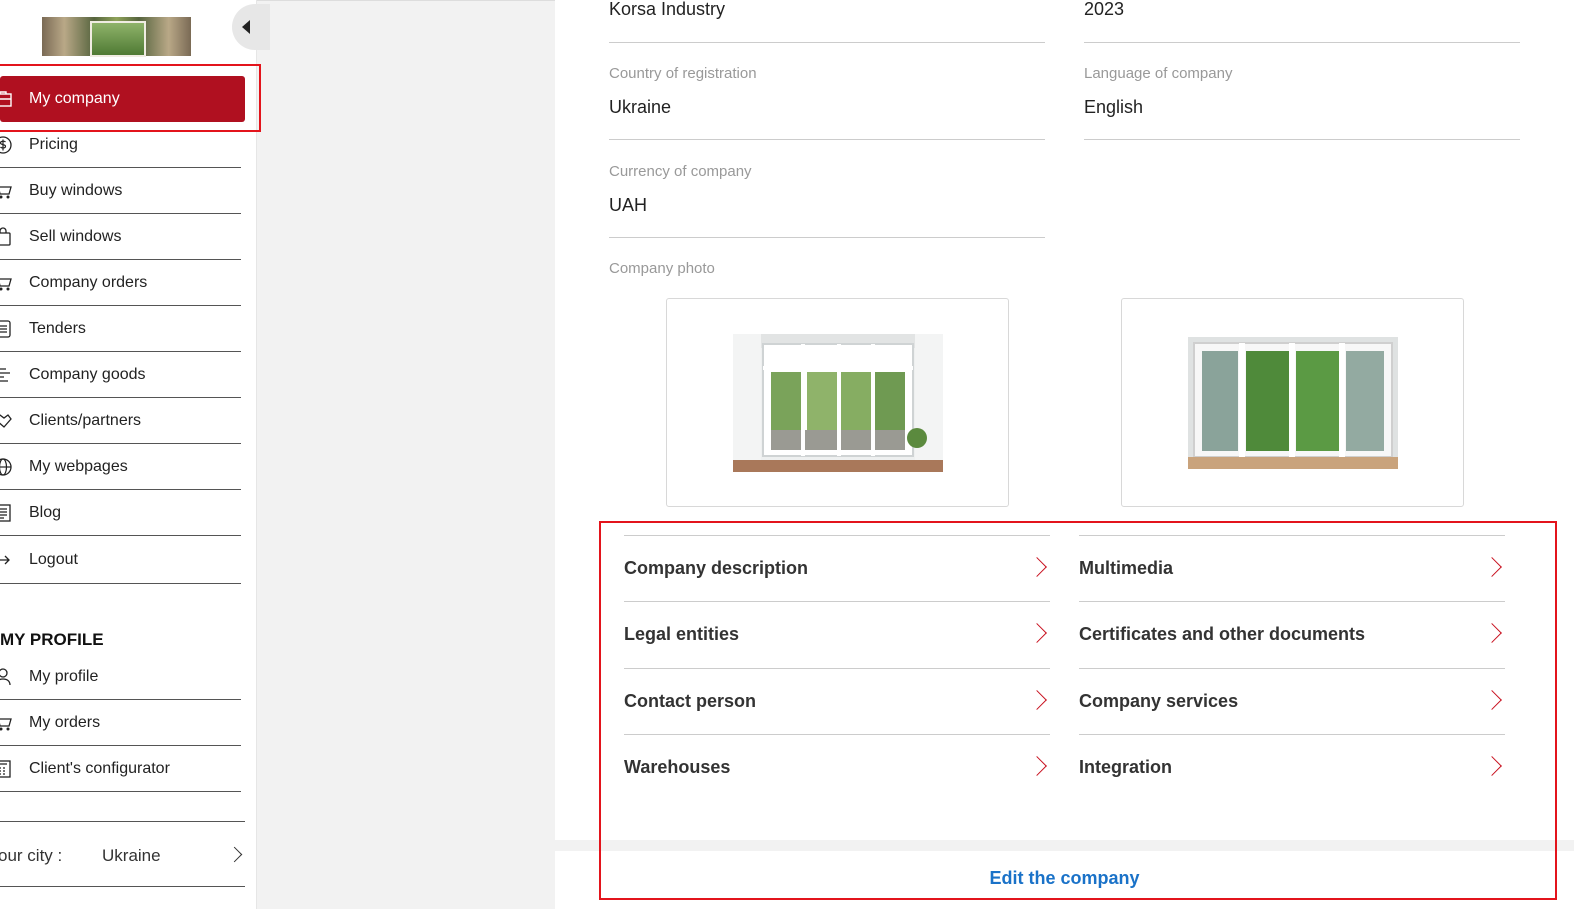  I want to click on sidebar-item-label: Buy windows, so click(76, 190).